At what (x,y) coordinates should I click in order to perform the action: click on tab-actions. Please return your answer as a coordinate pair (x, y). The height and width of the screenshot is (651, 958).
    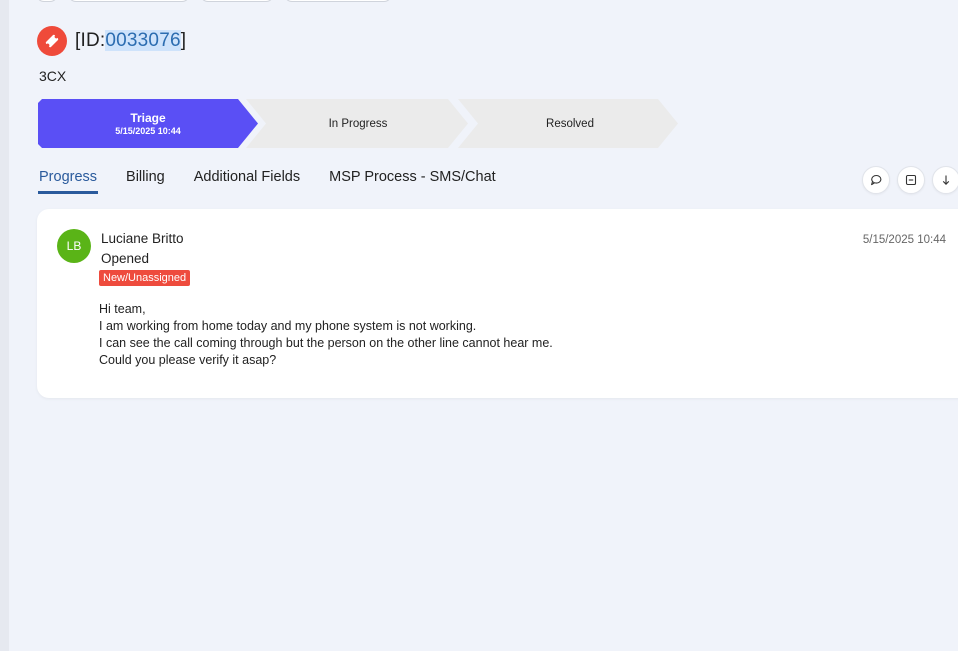
    Looking at the image, I should click on (910, 180).